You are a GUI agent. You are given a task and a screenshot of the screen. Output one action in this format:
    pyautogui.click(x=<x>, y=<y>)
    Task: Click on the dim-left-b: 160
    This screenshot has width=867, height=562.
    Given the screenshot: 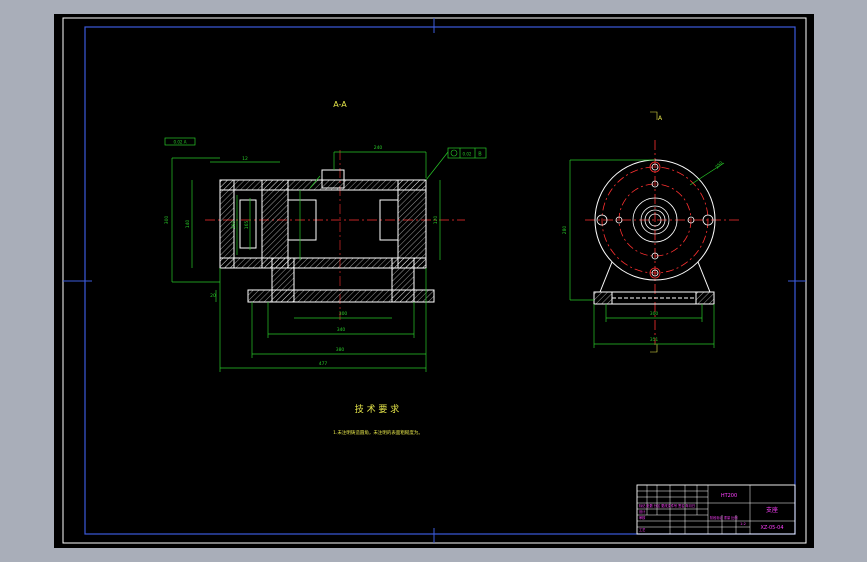 What is the action you would take?
    pyautogui.click(x=234, y=225)
    